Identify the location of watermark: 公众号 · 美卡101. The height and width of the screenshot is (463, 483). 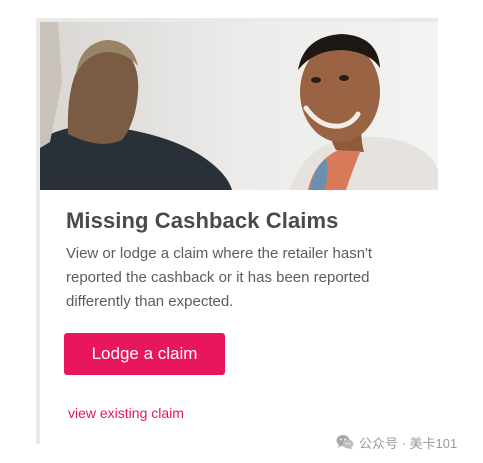
(396, 442).